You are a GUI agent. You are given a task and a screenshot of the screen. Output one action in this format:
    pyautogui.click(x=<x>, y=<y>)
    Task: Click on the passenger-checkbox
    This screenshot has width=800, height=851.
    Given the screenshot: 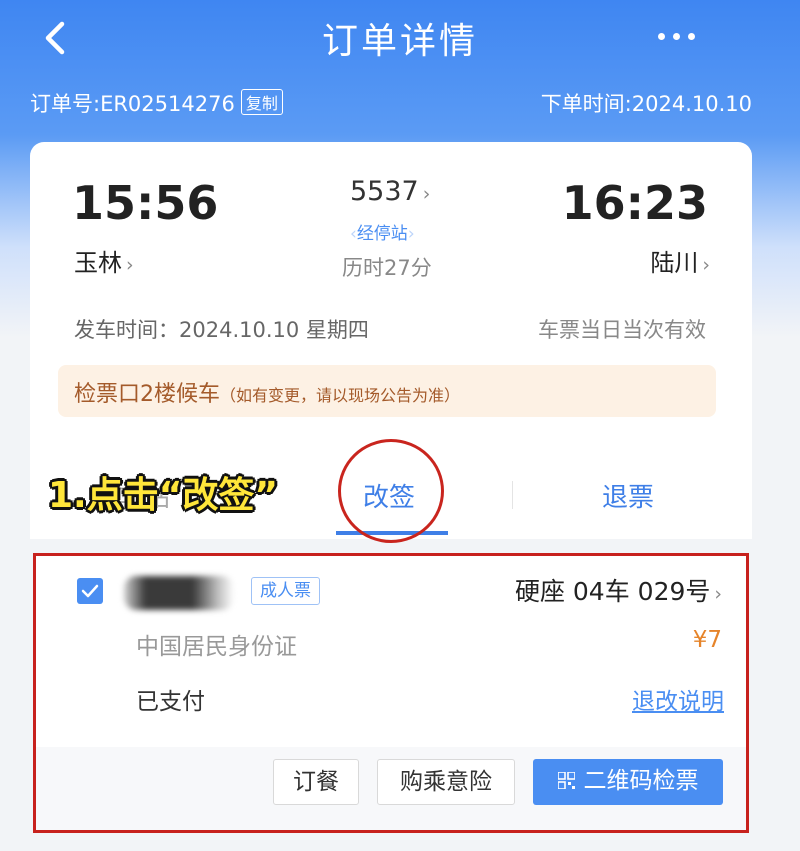 What is the action you would take?
    pyautogui.click(x=90, y=591)
    